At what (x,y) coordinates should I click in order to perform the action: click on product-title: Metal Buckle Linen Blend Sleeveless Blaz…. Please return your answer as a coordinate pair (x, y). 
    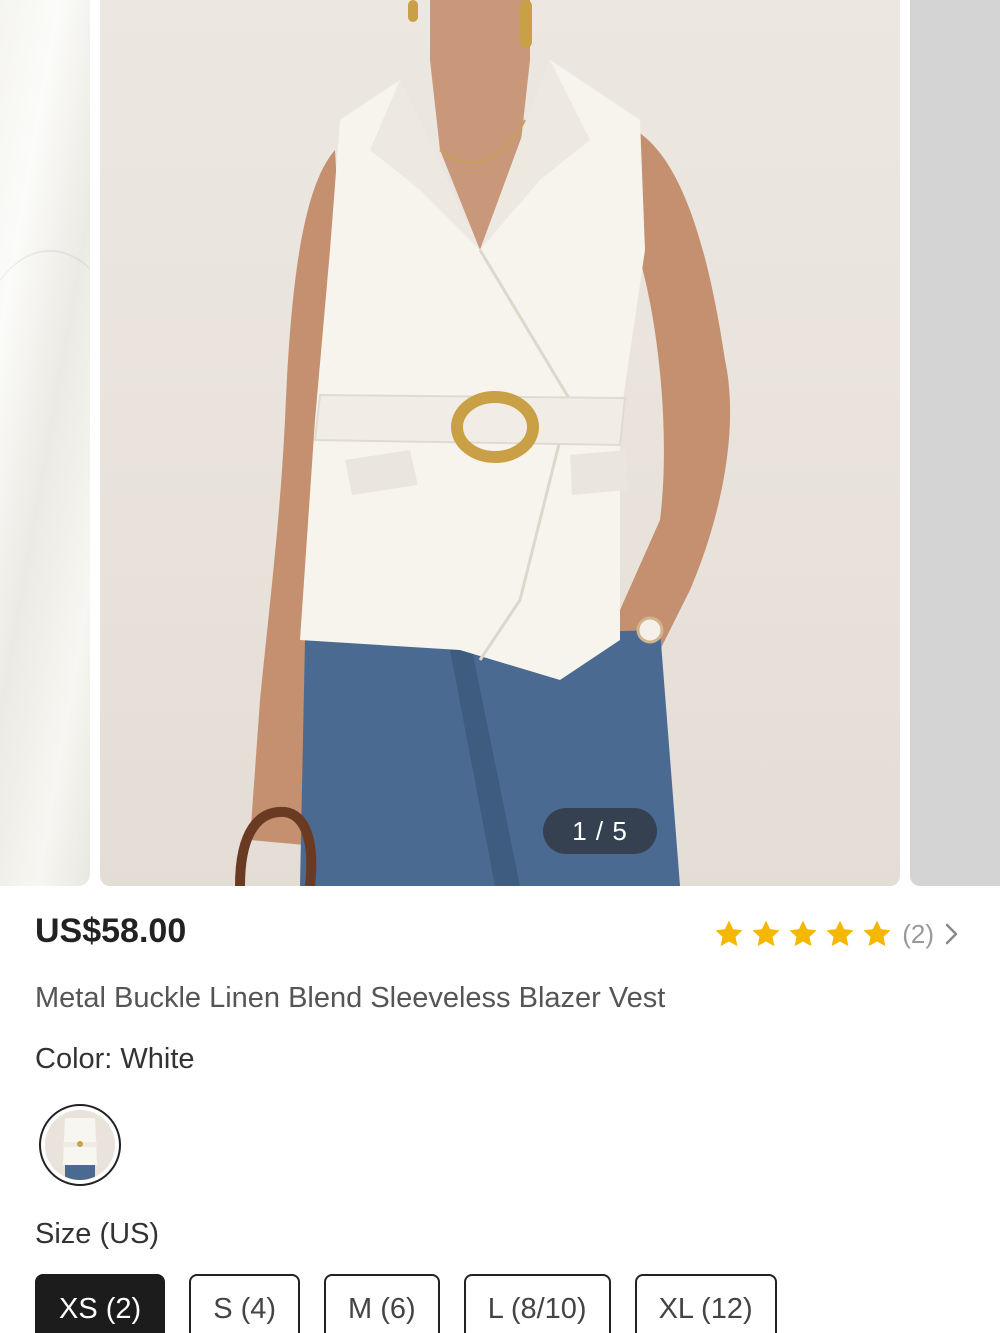
    Looking at the image, I should click on (350, 998).